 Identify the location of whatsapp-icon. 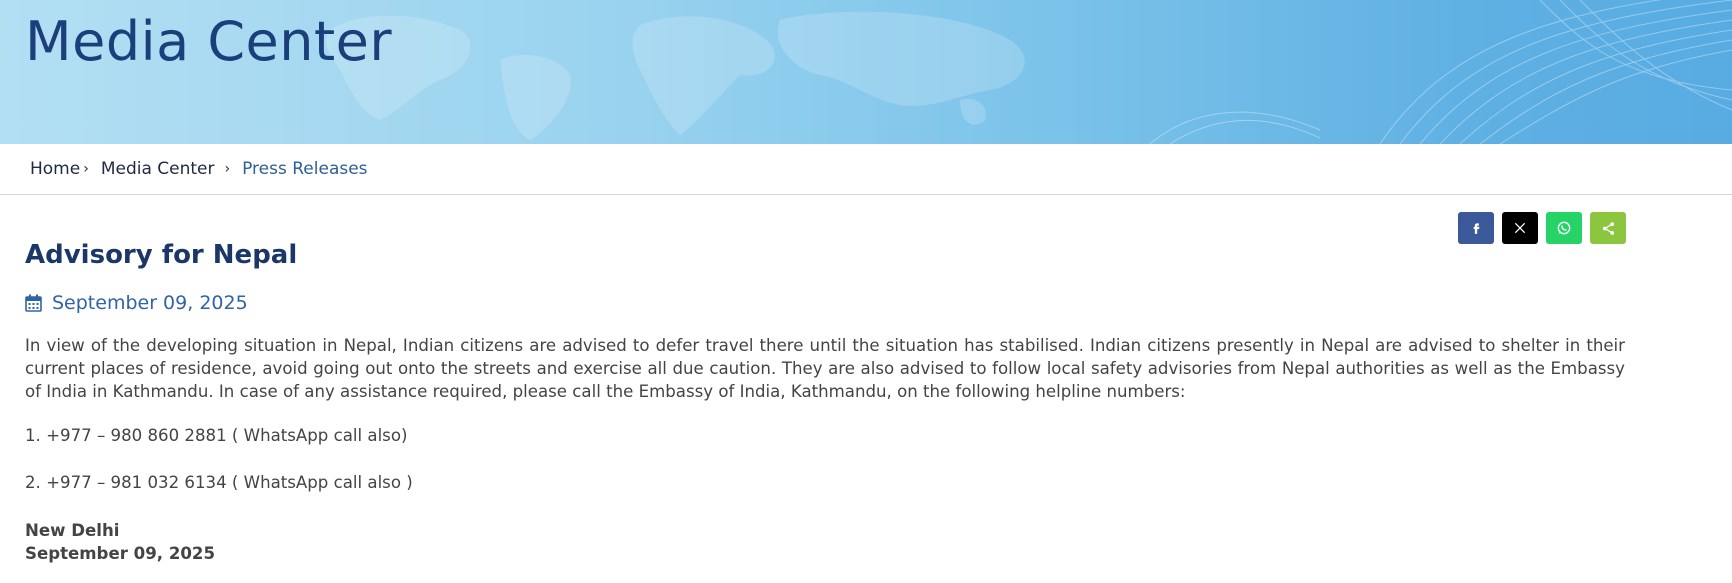
(1564, 228).